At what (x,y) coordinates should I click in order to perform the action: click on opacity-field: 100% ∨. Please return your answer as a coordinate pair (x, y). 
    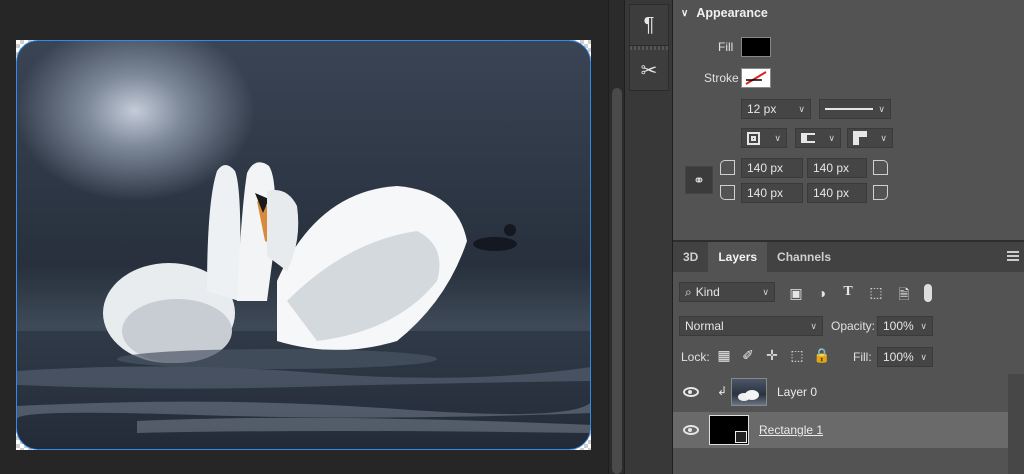
    Looking at the image, I should click on (905, 326).